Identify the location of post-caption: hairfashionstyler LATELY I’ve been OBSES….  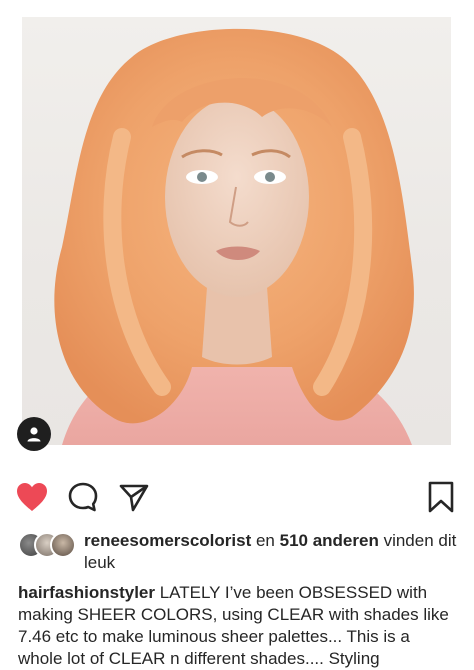
(238, 626).